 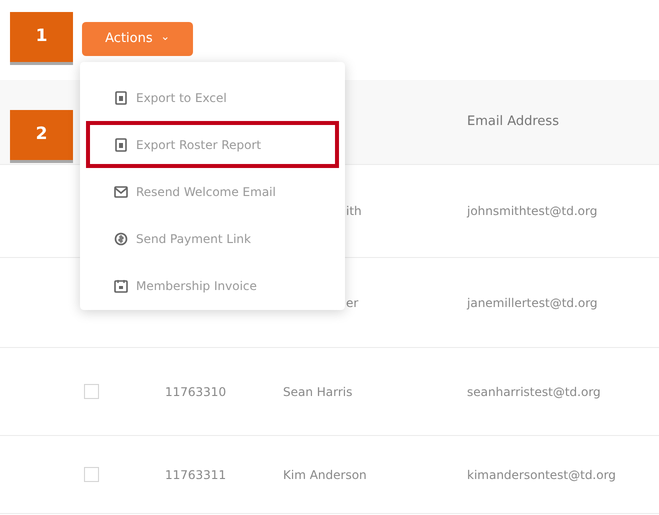 What do you see at coordinates (121, 192) in the screenshot?
I see `envelope-icon` at bounding box center [121, 192].